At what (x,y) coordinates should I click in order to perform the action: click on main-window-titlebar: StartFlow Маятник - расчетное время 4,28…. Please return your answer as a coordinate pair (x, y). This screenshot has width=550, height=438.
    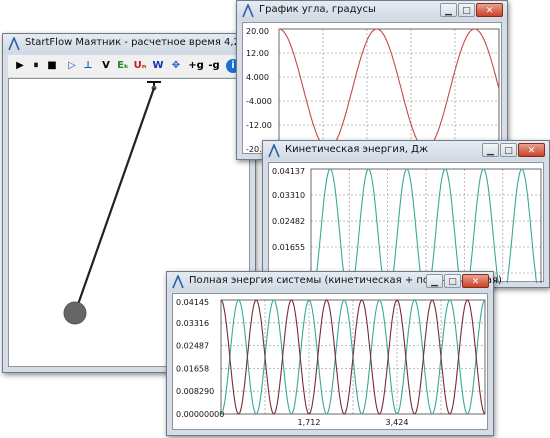
    Looking at the image, I should click on (129, 44).